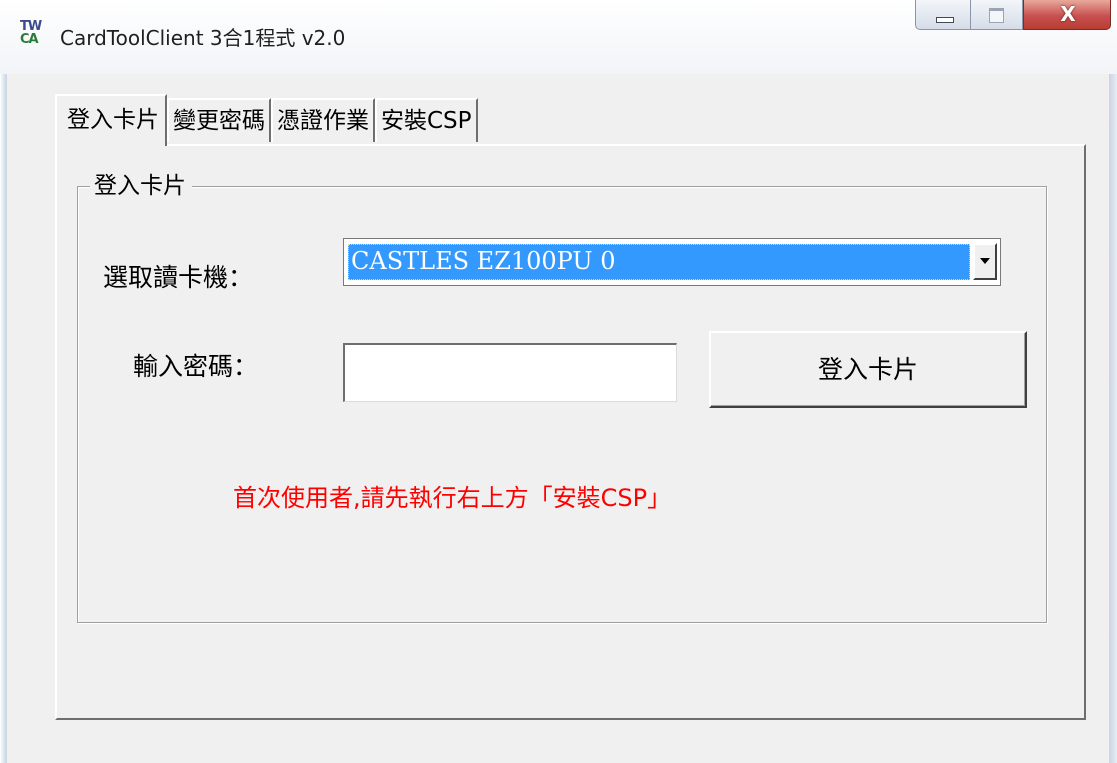  Describe the element at coordinates (1113, 418) in the screenshot. I see `window-right-border` at that location.